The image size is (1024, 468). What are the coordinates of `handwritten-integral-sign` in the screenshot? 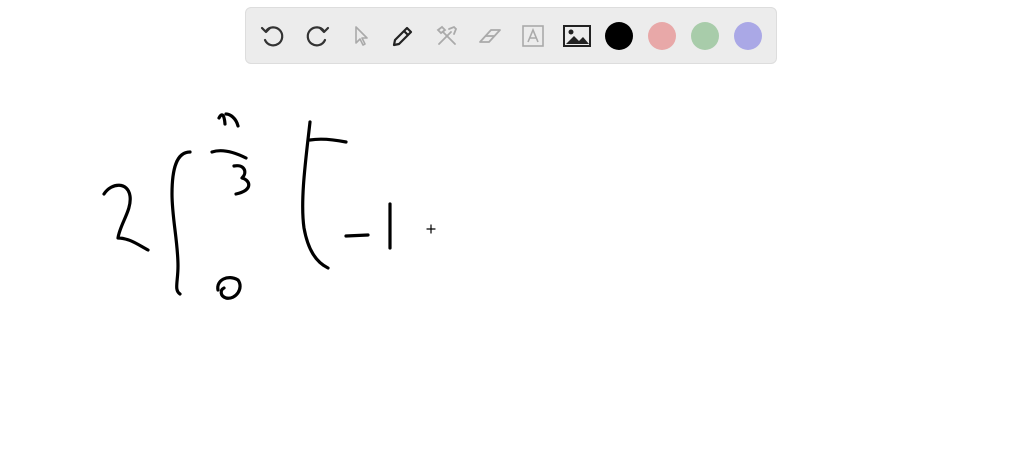 It's located at (181, 223).